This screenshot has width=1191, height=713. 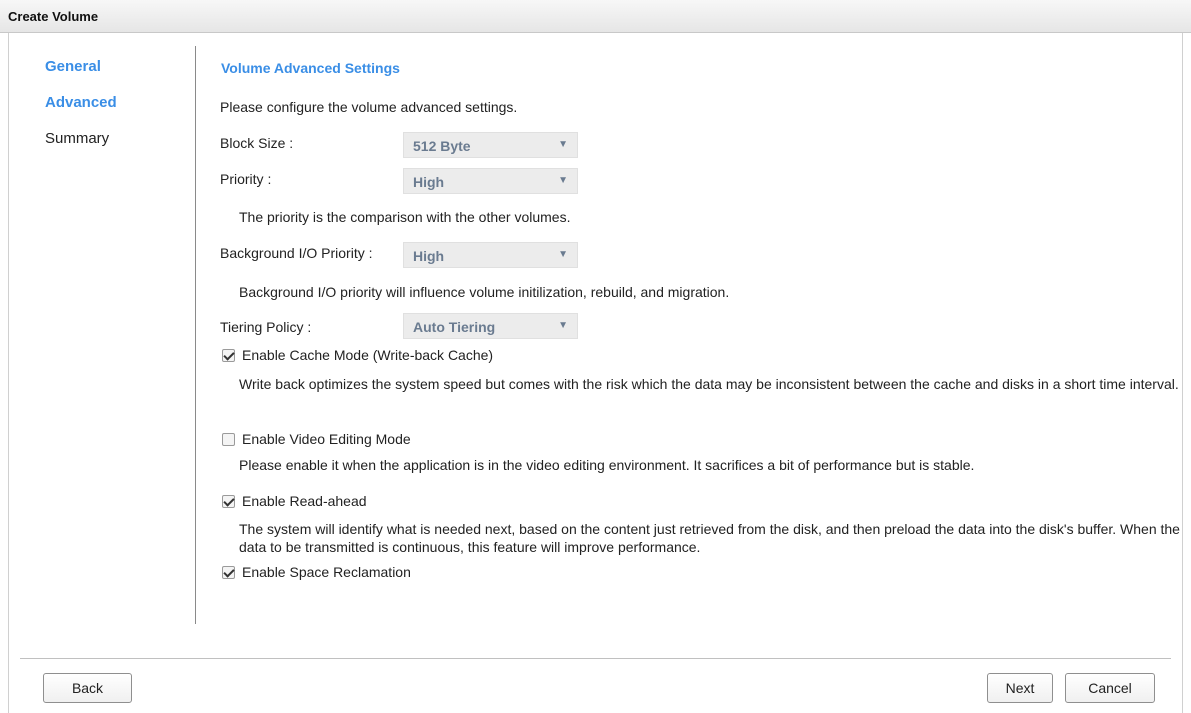 What do you see at coordinates (454, 327) in the screenshot?
I see `tiering-policy-value: Auto Tiering` at bounding box center [454, 327].